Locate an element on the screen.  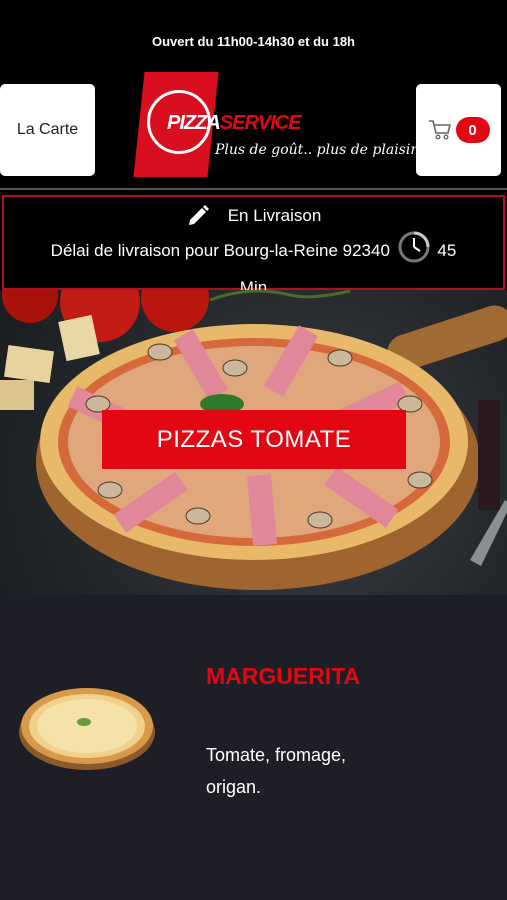
cart-icon is located at coordinates (439, 130).